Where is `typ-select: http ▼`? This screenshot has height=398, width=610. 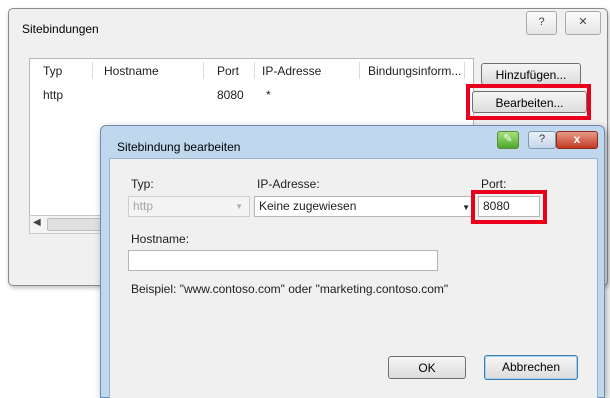
typ-select: http ▼ is located at coordinates (189, 206).